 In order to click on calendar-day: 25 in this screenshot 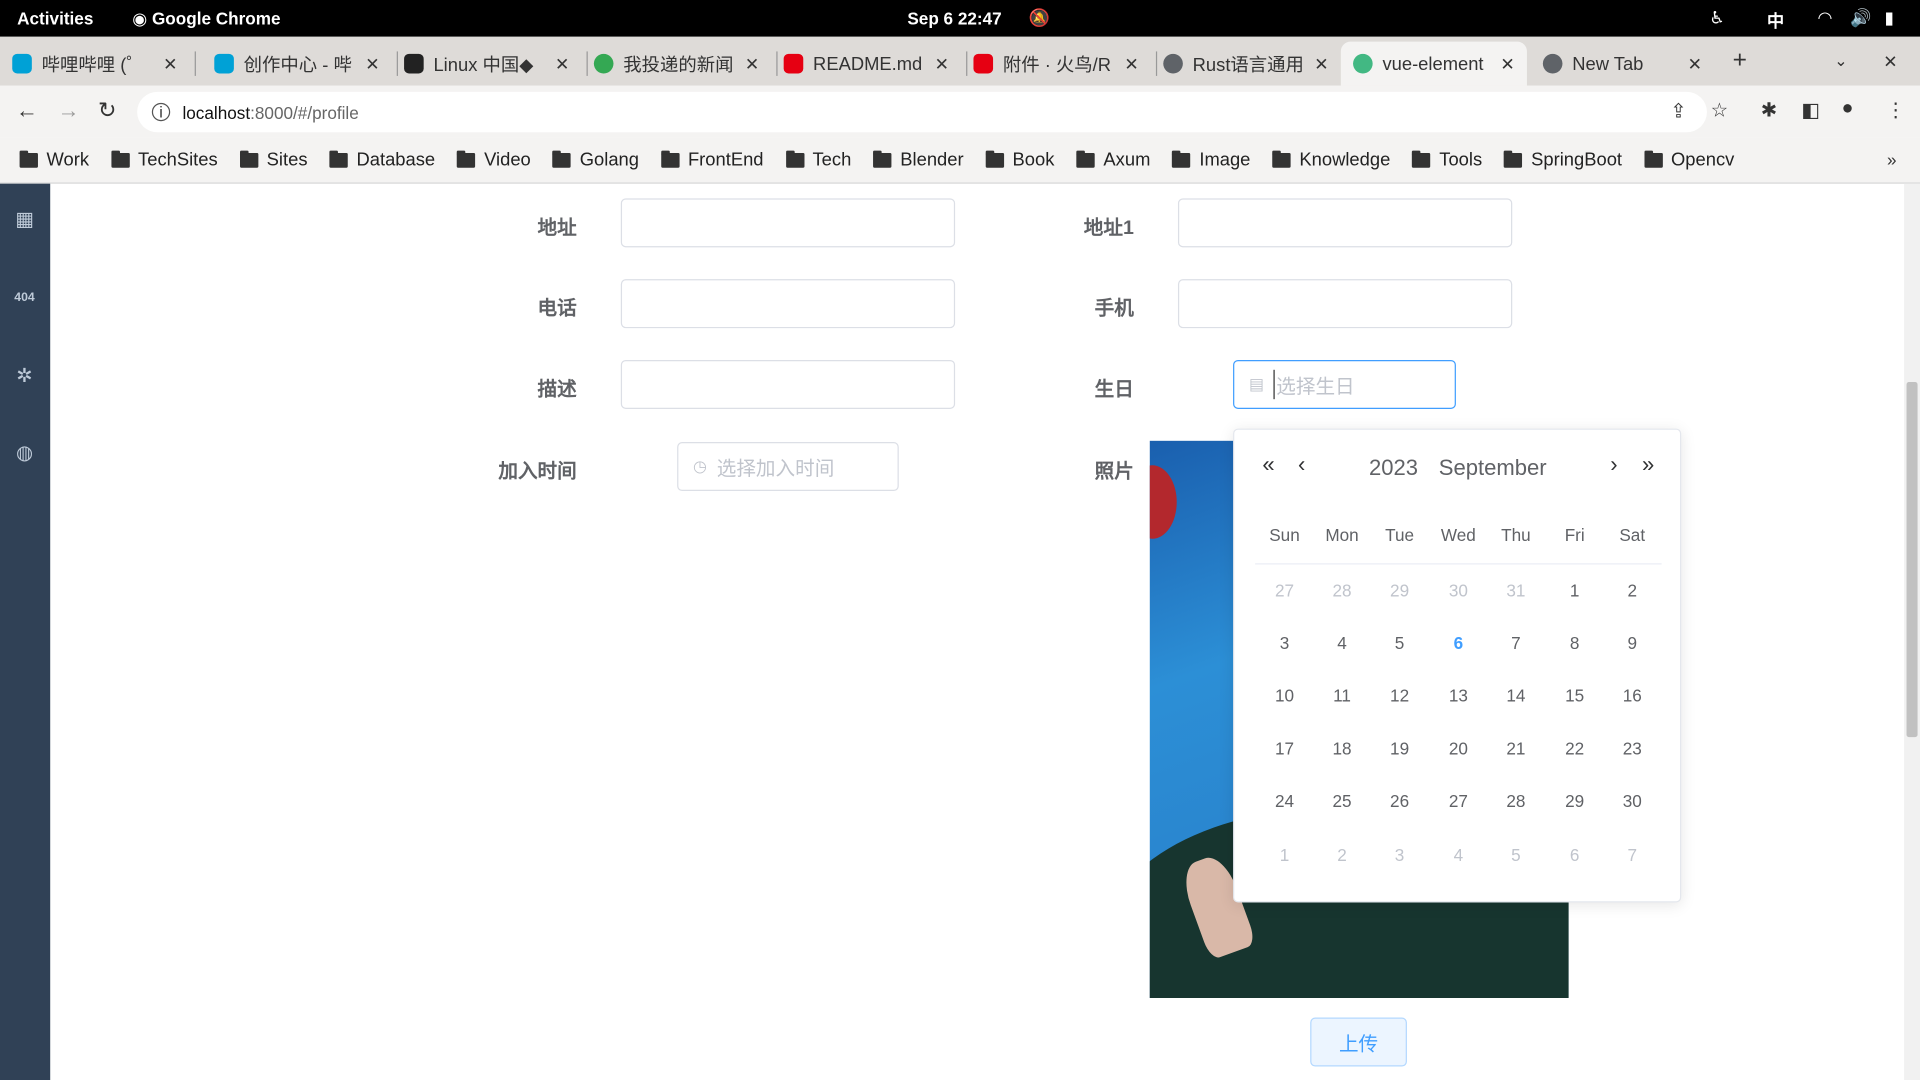, I will do `click(1342, 801)`.